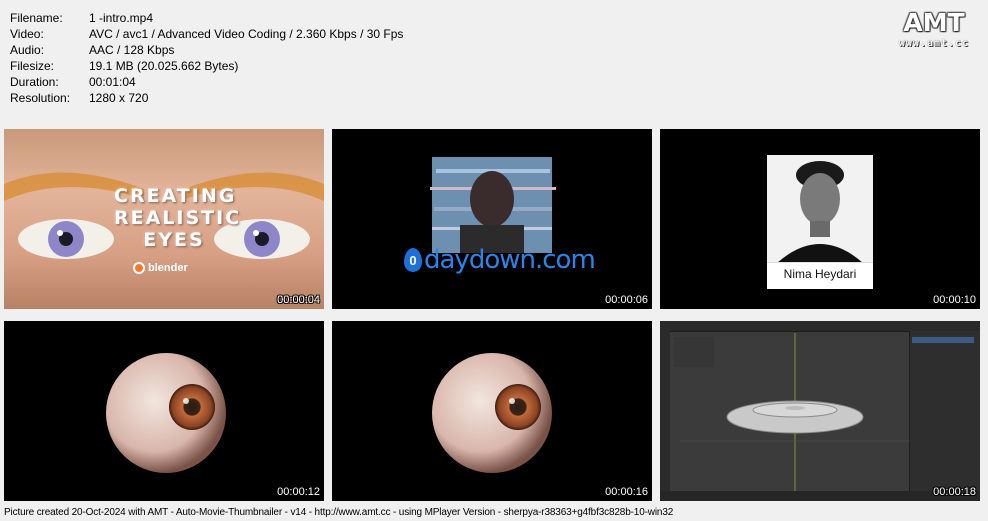 This screenshot has width=988, height=521. I want to click on timestamp: 00:00:12, so click(298, 492).